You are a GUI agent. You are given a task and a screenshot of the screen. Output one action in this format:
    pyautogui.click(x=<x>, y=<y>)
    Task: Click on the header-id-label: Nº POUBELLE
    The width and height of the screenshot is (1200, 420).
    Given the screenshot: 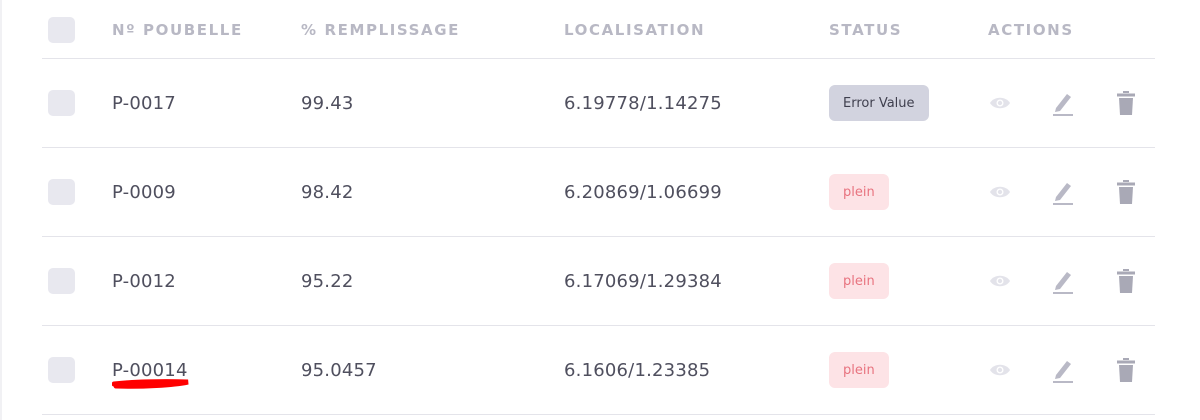 What is the action you would take?
    pyautogui.click(x=177, y=29)
    